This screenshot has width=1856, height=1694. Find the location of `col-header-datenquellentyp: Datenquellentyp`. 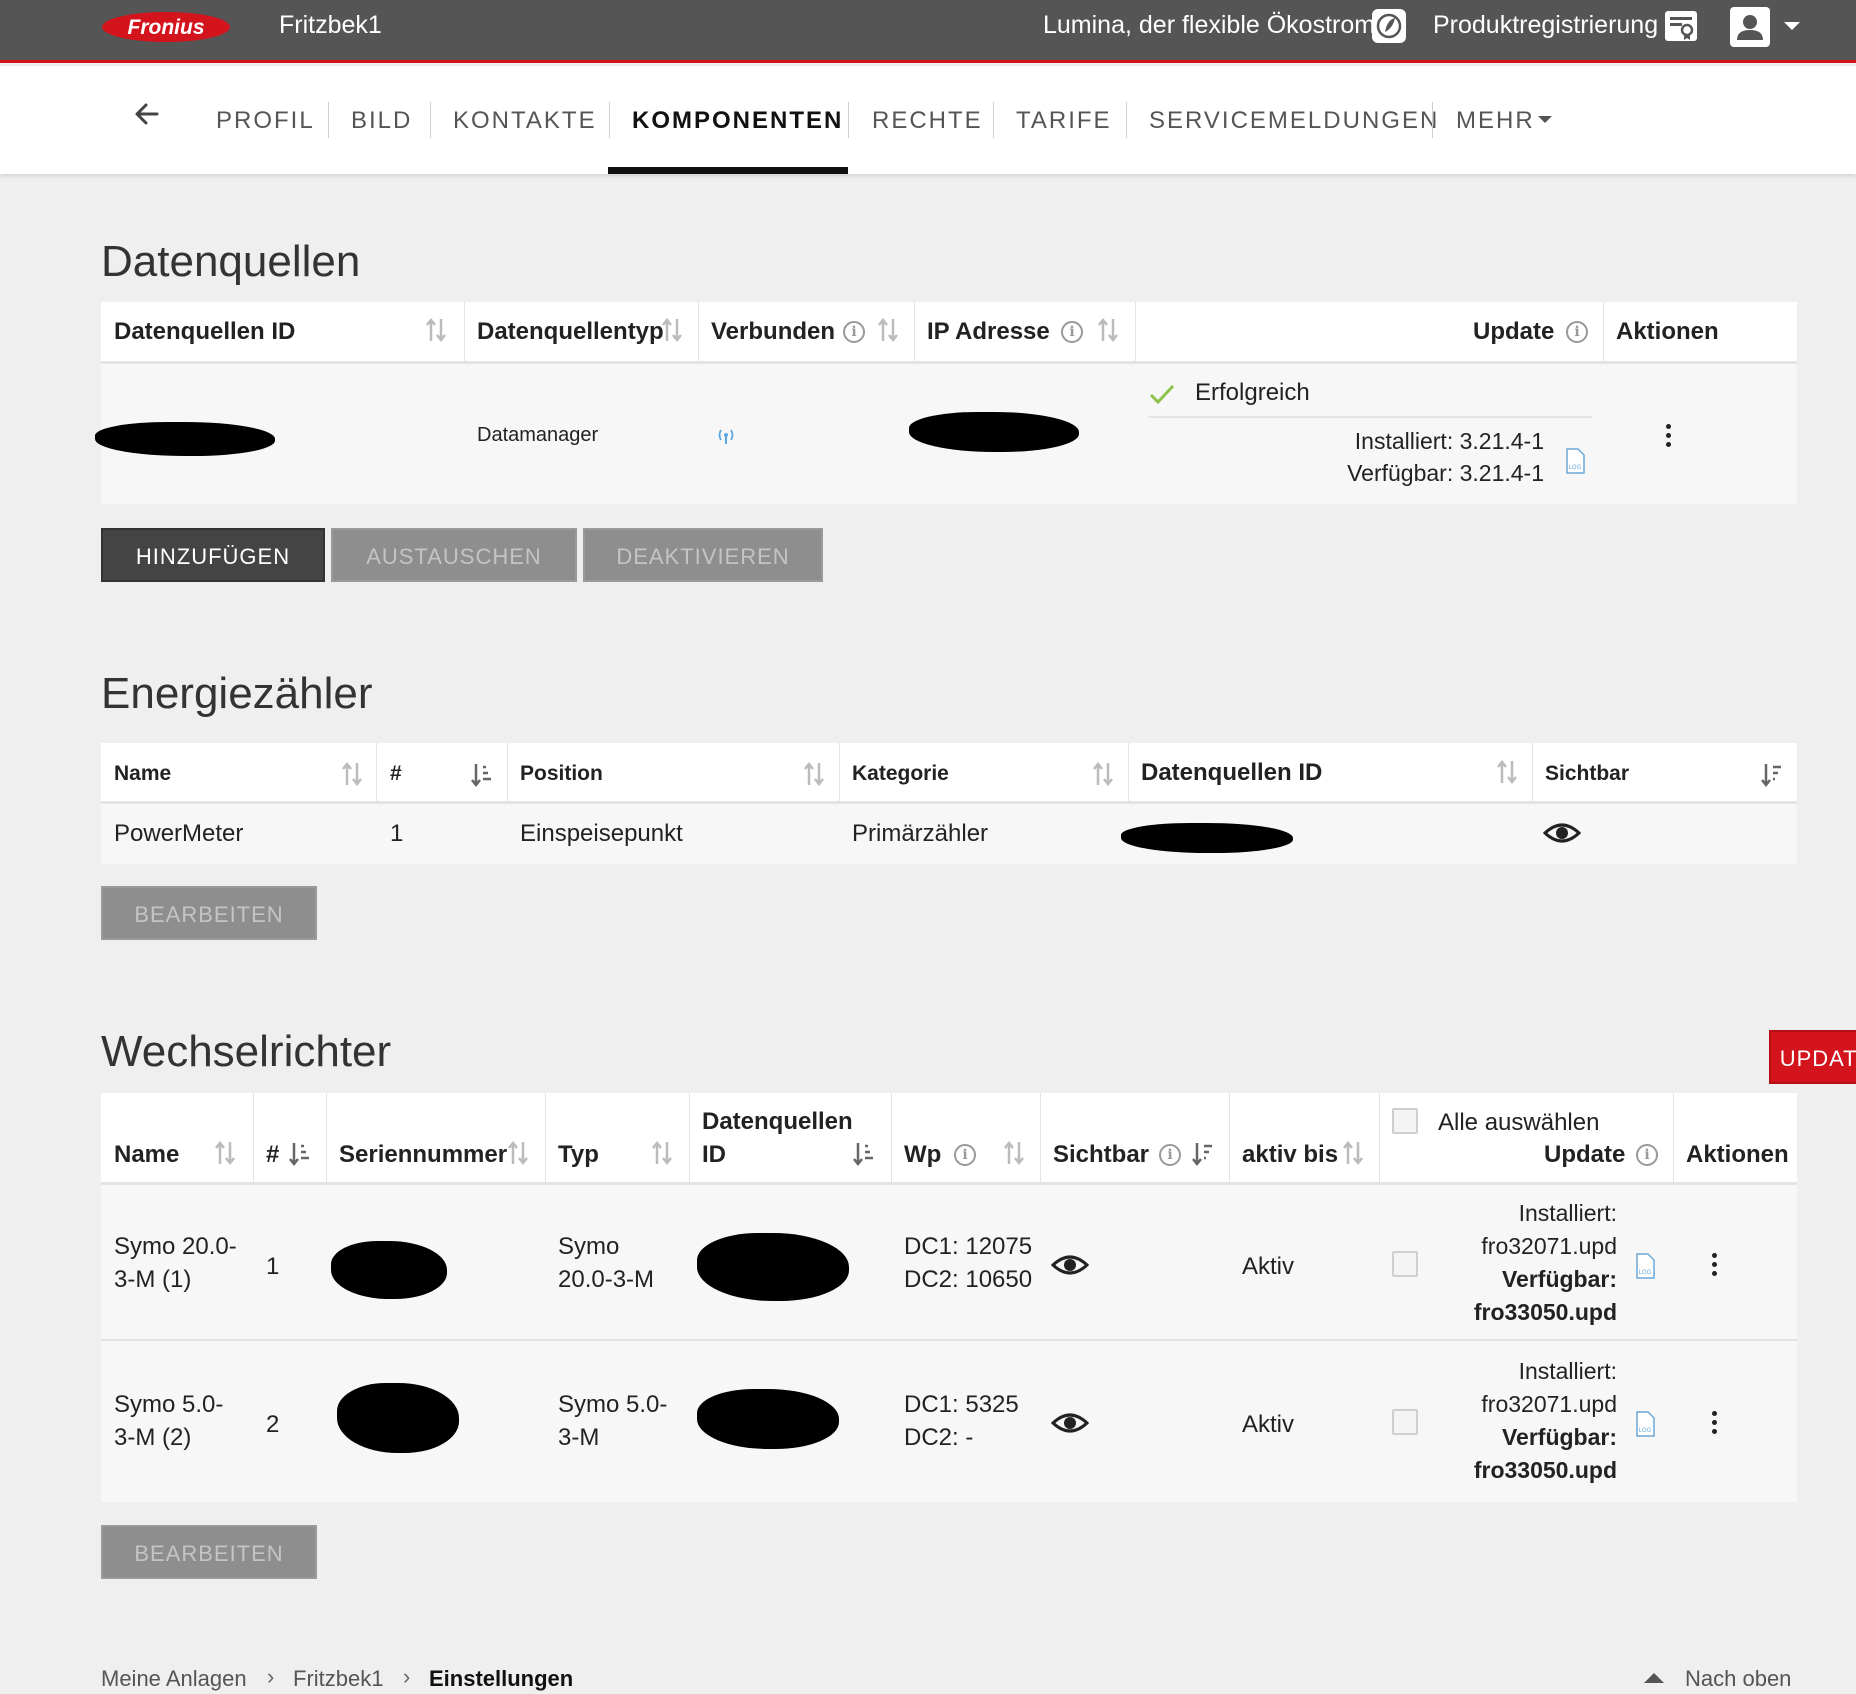

col-header-datenquellentyp: Datenquellentyp is located at coordinates (570, 332).